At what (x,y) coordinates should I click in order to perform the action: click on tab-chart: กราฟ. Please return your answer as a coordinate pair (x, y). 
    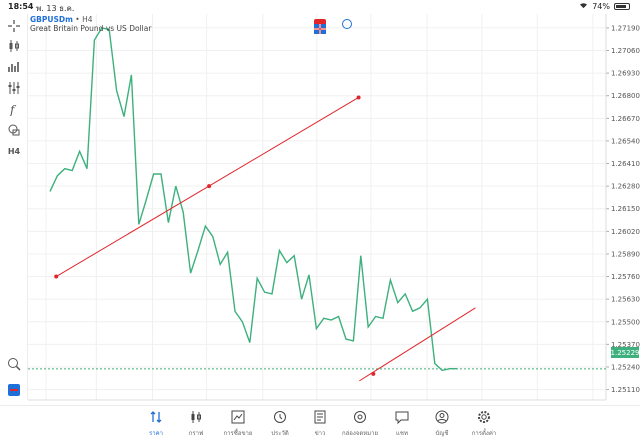
    Looking at the image, I should click on (196, 426).